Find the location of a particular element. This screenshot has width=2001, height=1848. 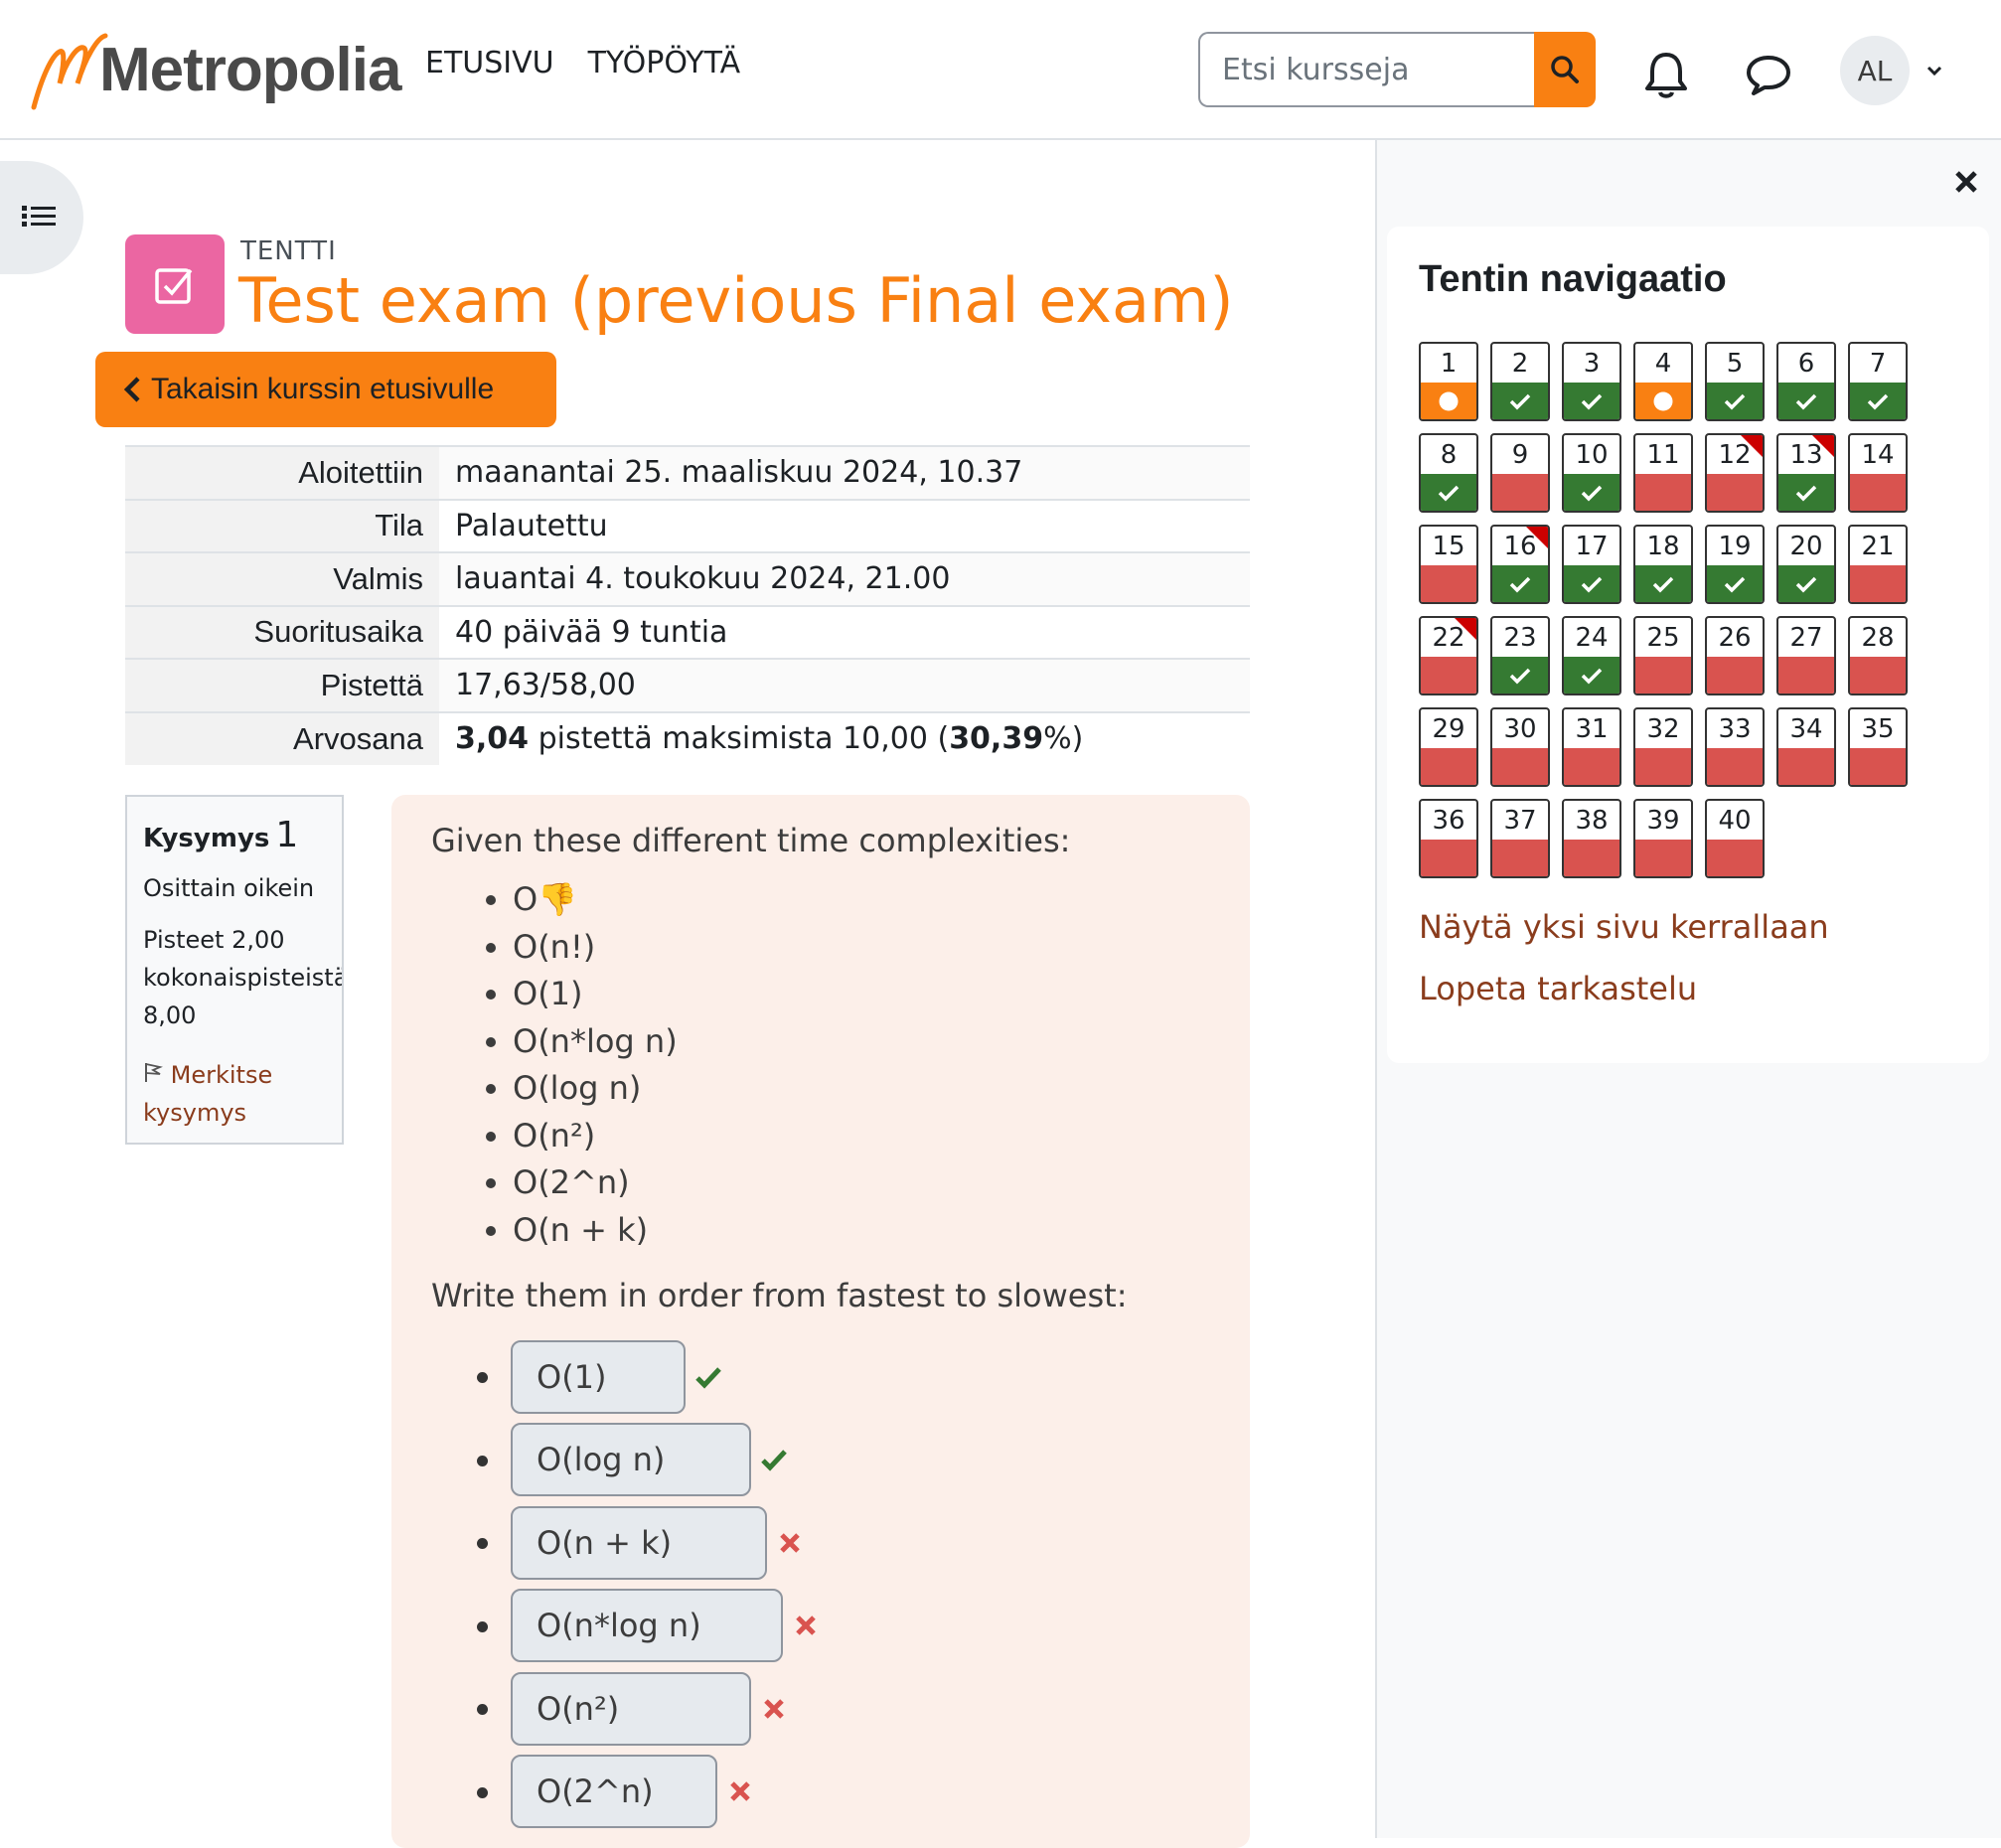

close-icon is located at coordinates (1966, 182).